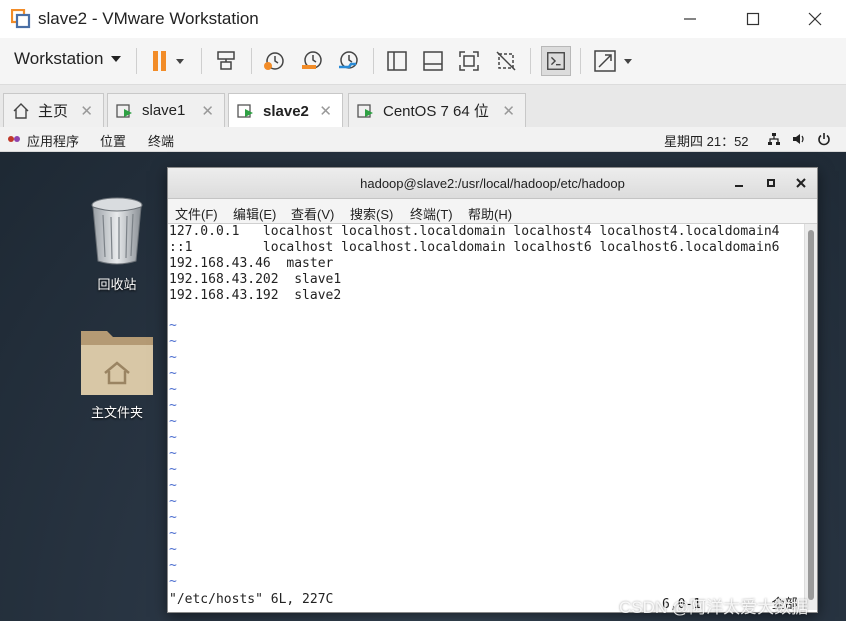  I want to click on full-screen-button, so click(469, 61).